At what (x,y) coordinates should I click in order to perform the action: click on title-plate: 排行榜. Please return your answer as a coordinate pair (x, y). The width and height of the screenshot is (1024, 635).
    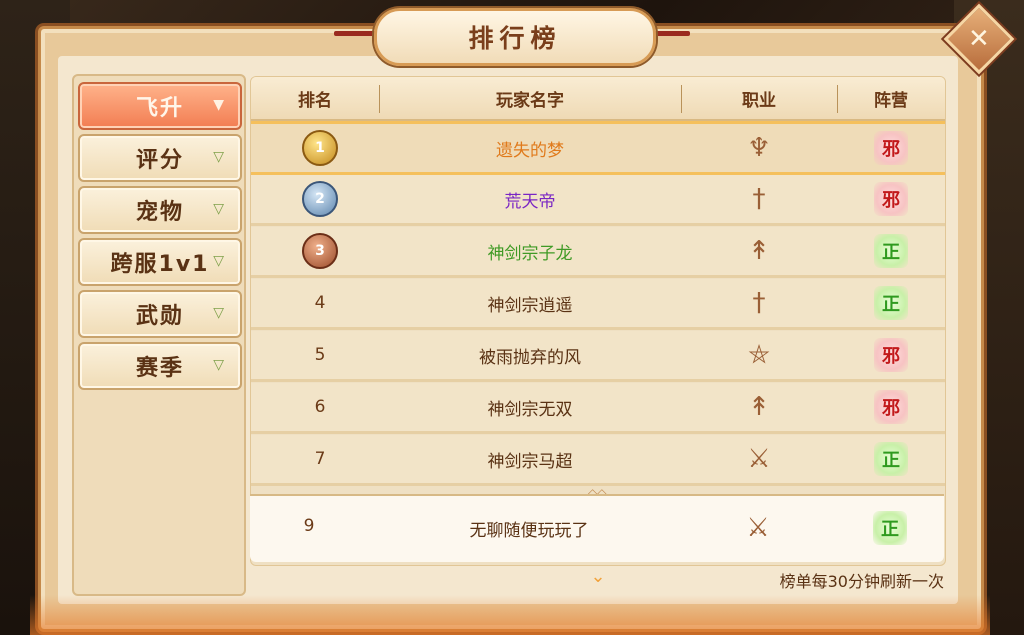
    Looking at the image, I should click on (515, 37).